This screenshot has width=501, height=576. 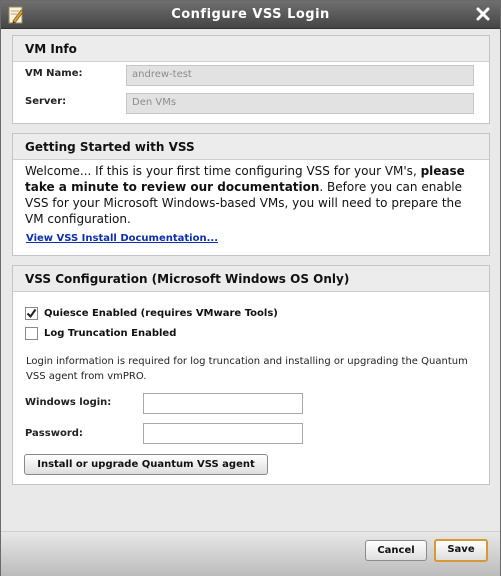 I want to click on dialog-title: Configure VSS Login, so click(x=250, y=14).